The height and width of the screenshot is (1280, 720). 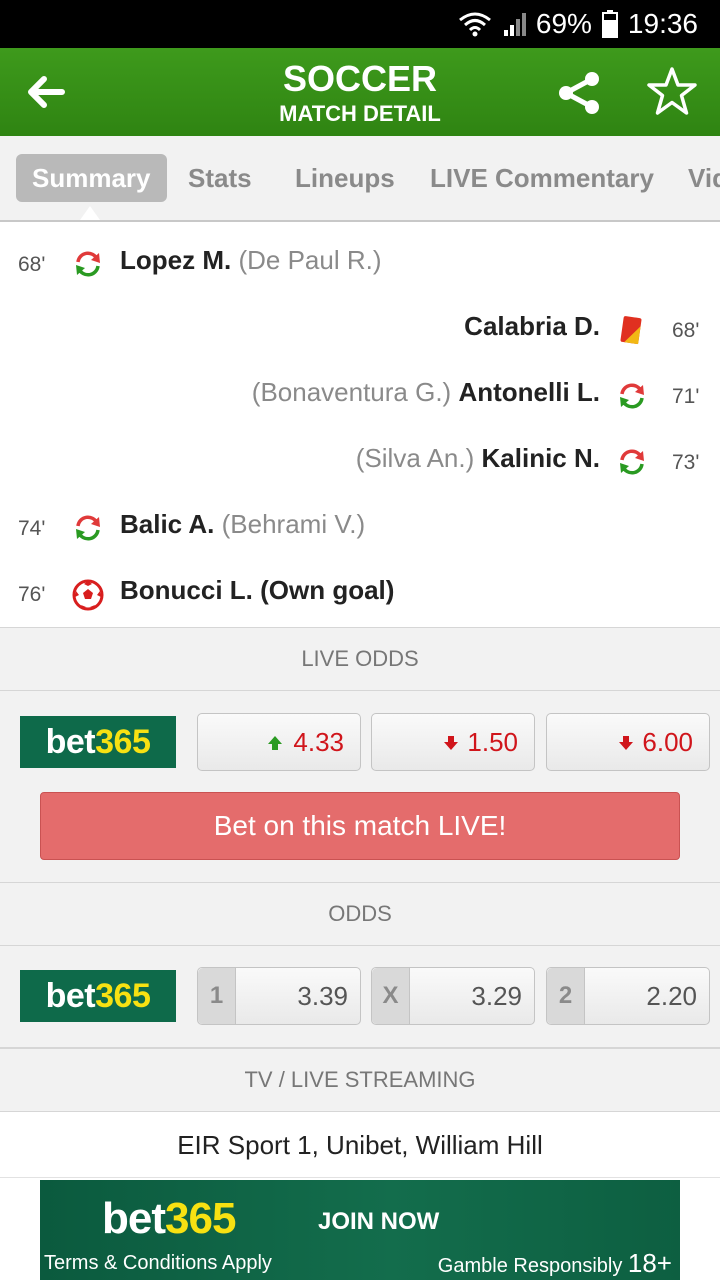 What do you see at coordinates (391, 996) in the screenshot?
I see `odd-label: X` at bounding box center [391, 996].